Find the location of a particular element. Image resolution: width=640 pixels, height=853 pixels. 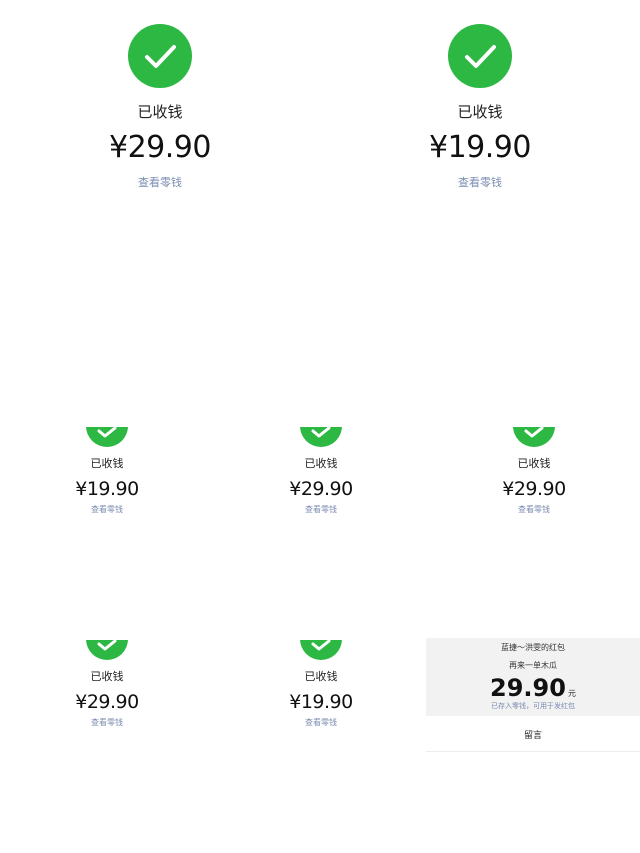

red-packet-amount: 29.90 is located at coordinates (528, 688).